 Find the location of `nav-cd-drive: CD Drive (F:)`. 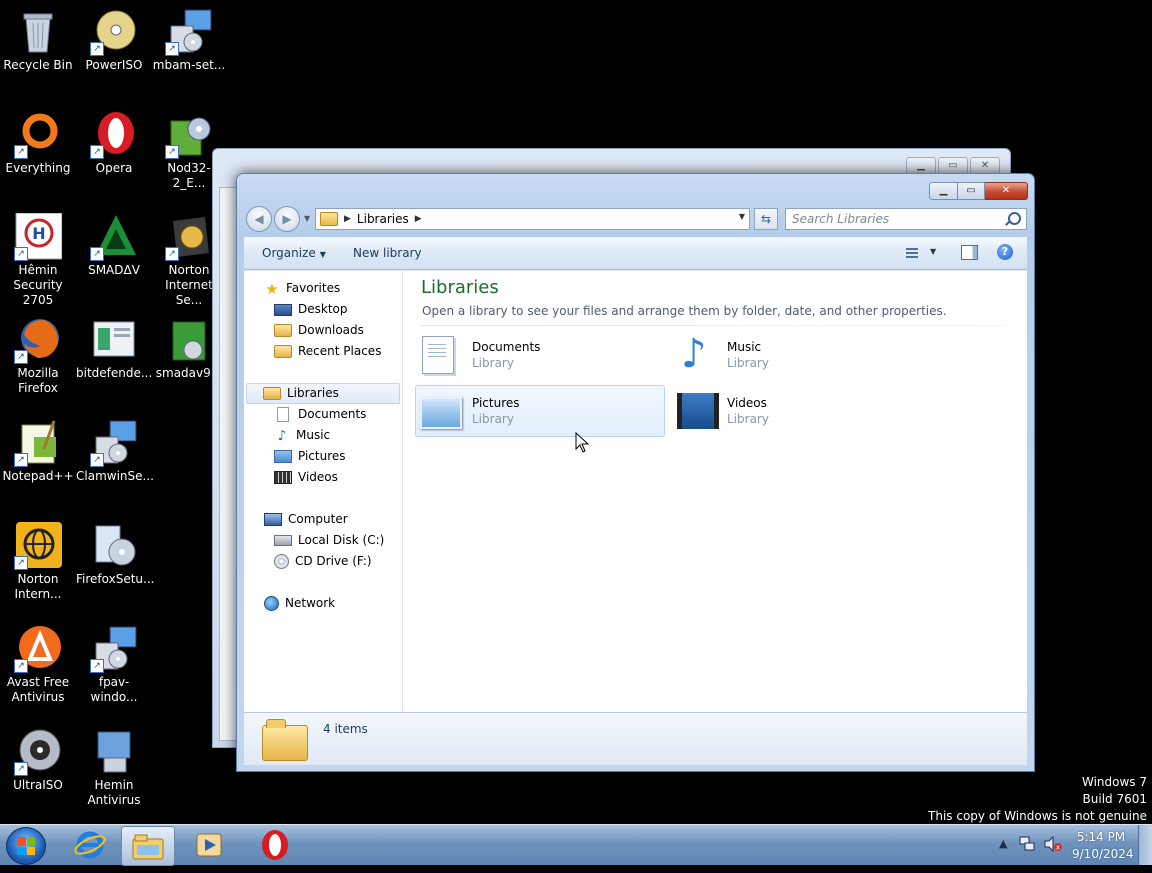

nav-cd-drive: CD Drive (F:) is located at coordinates (323, 561).